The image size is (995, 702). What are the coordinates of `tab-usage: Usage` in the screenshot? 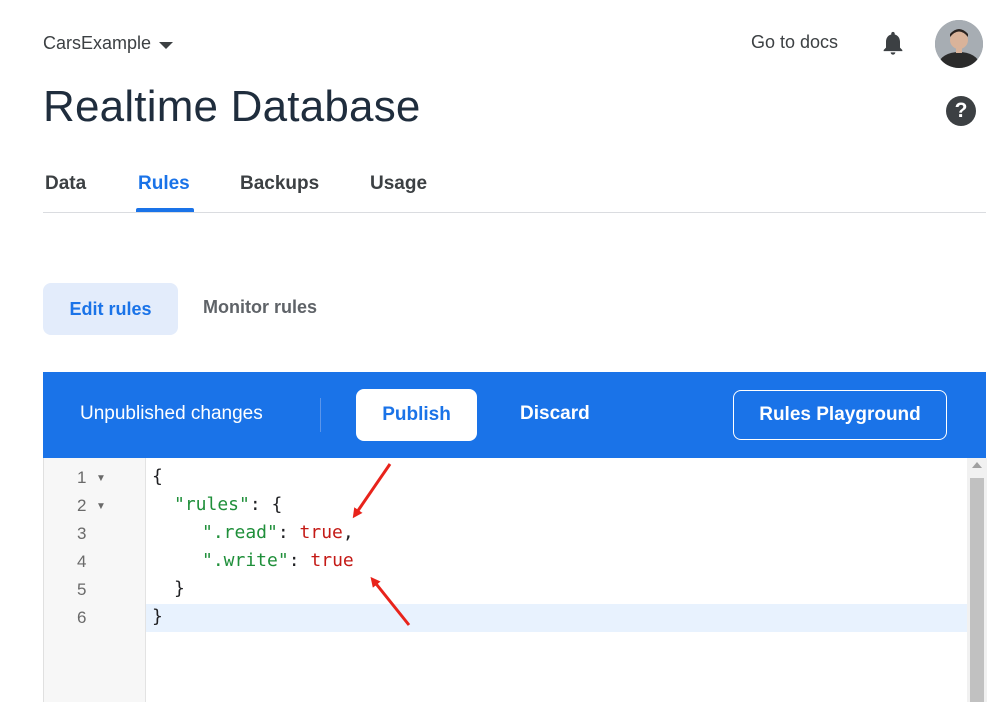 It's located at (398, 184).